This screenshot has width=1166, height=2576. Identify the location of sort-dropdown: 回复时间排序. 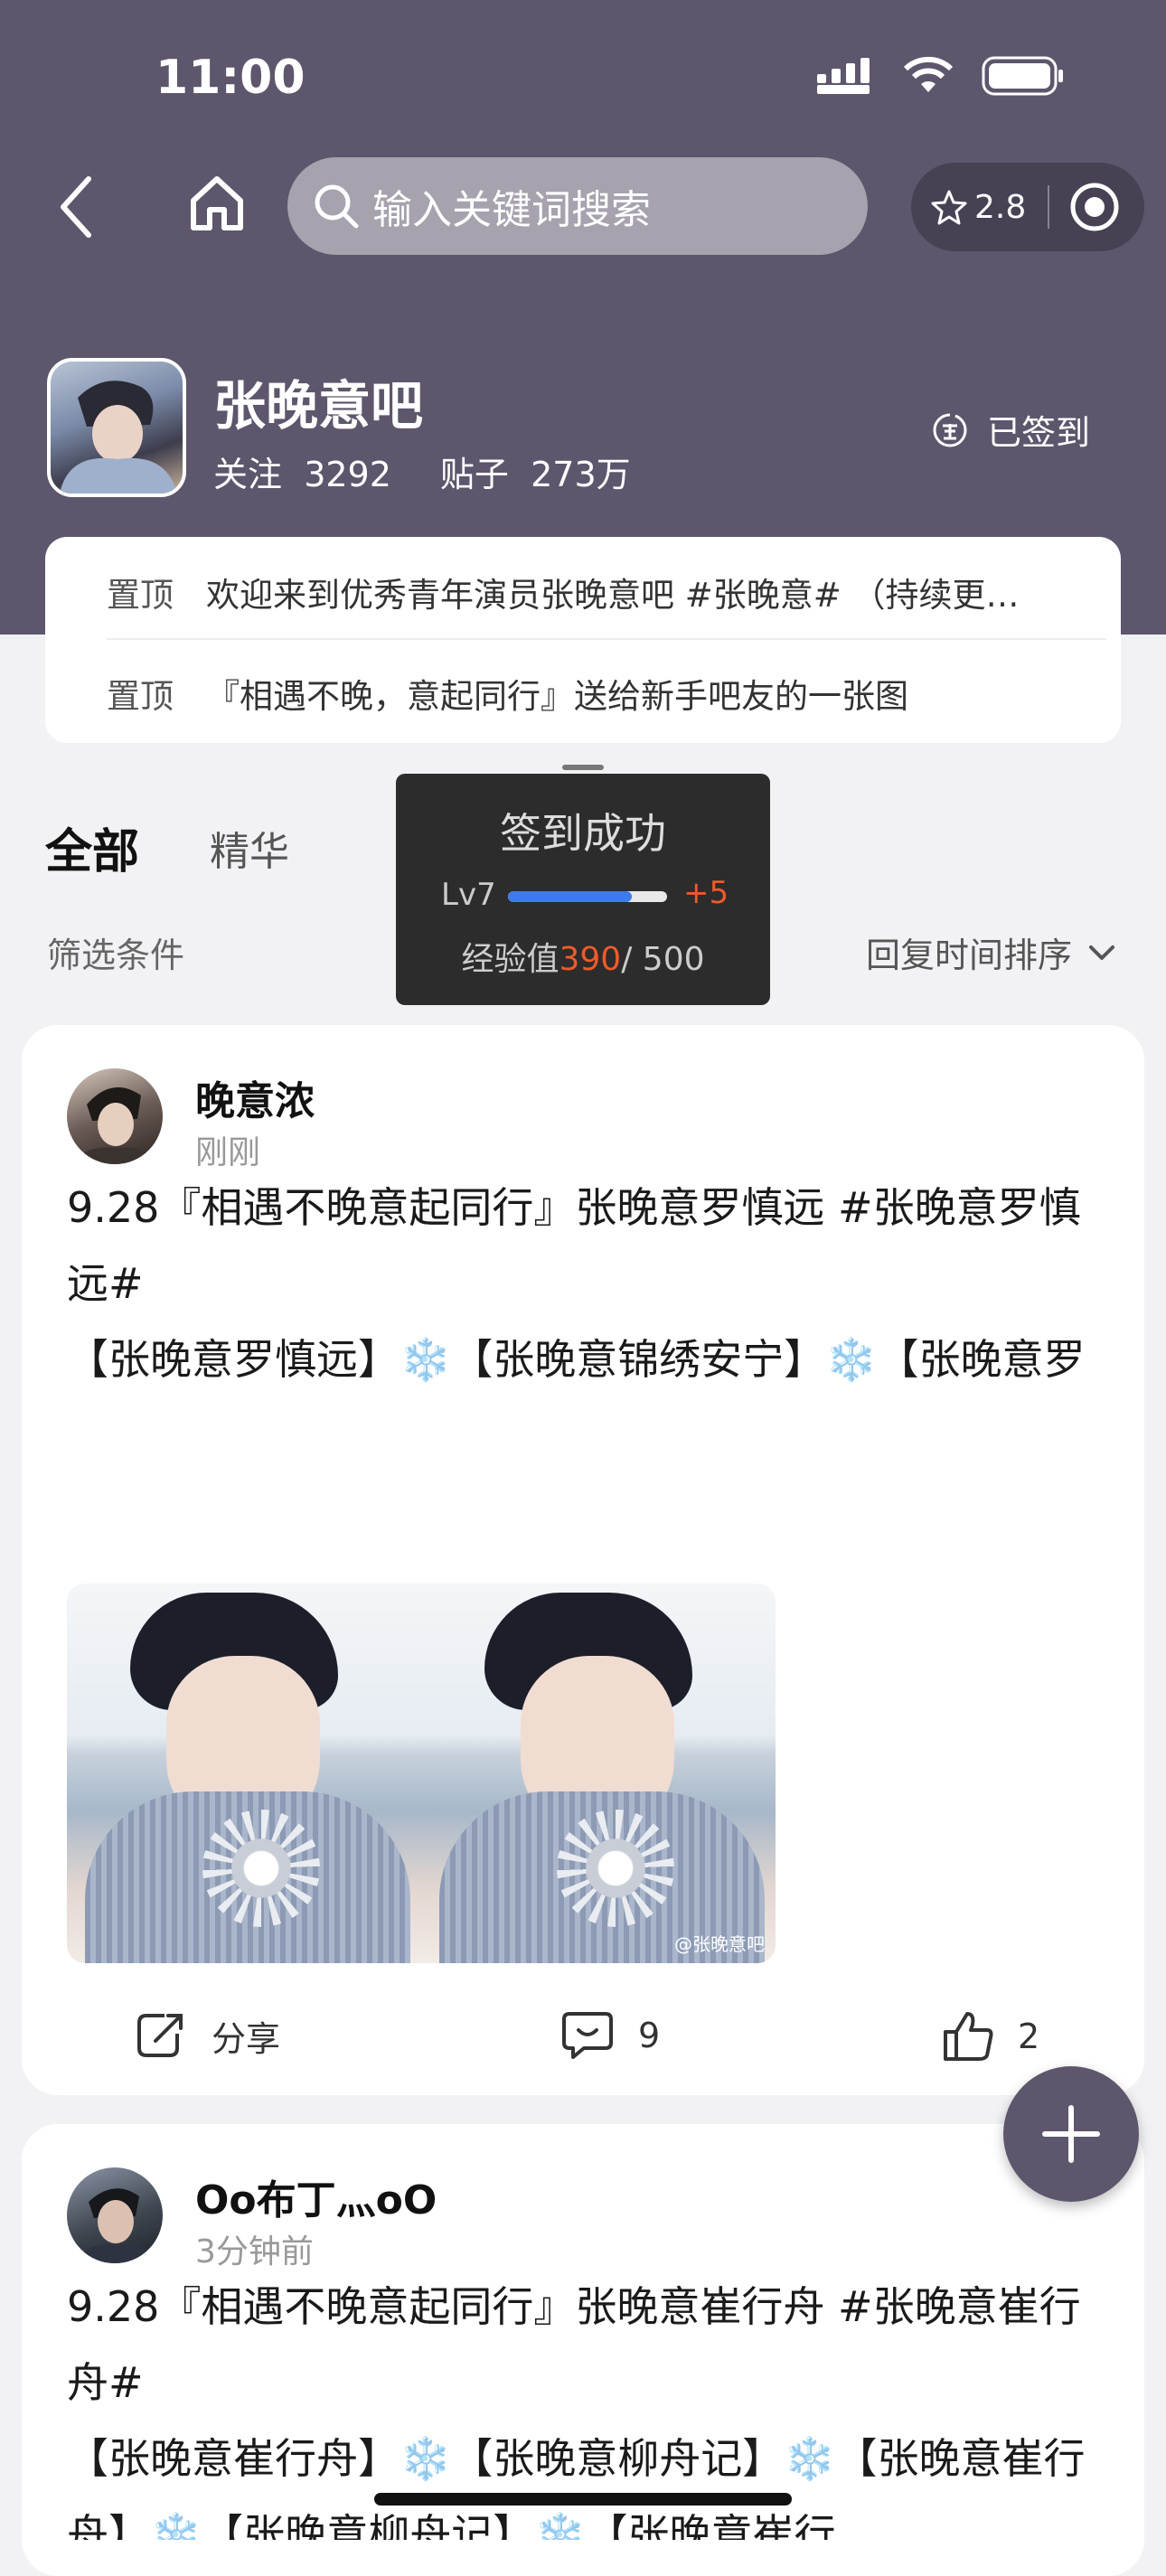
(991, 952).